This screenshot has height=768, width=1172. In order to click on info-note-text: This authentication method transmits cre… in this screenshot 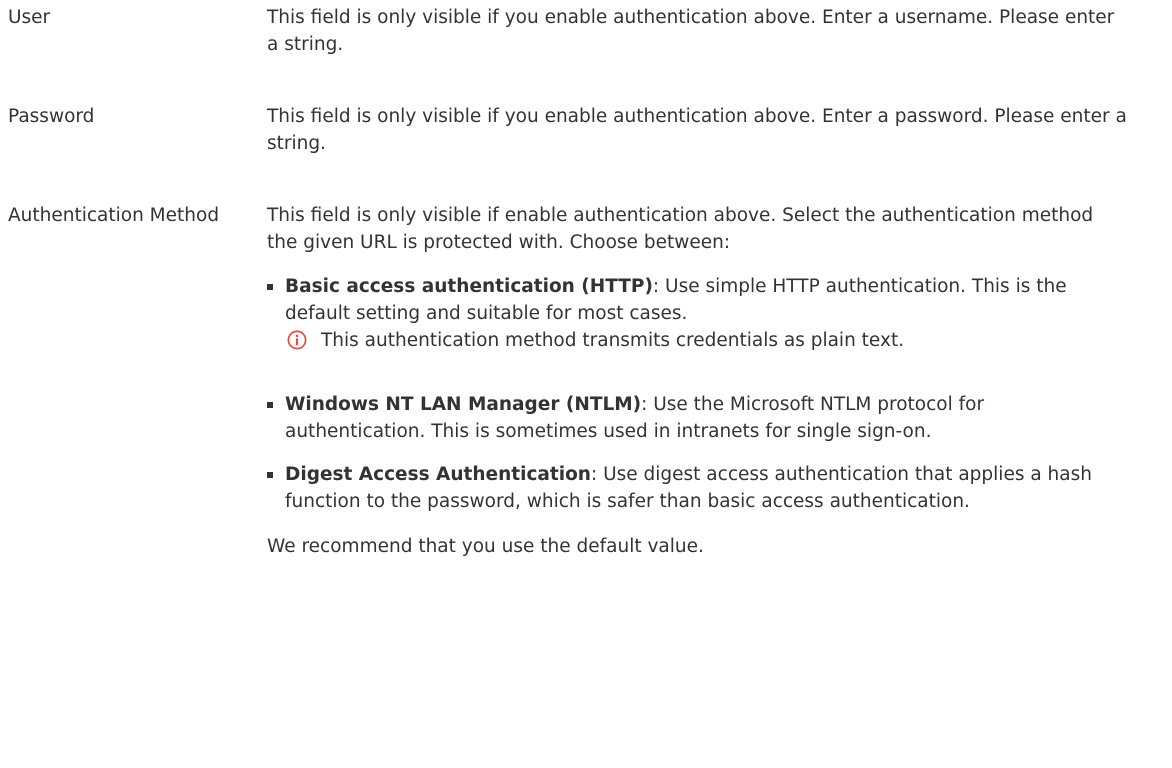, I will do `click(613, 340)`.